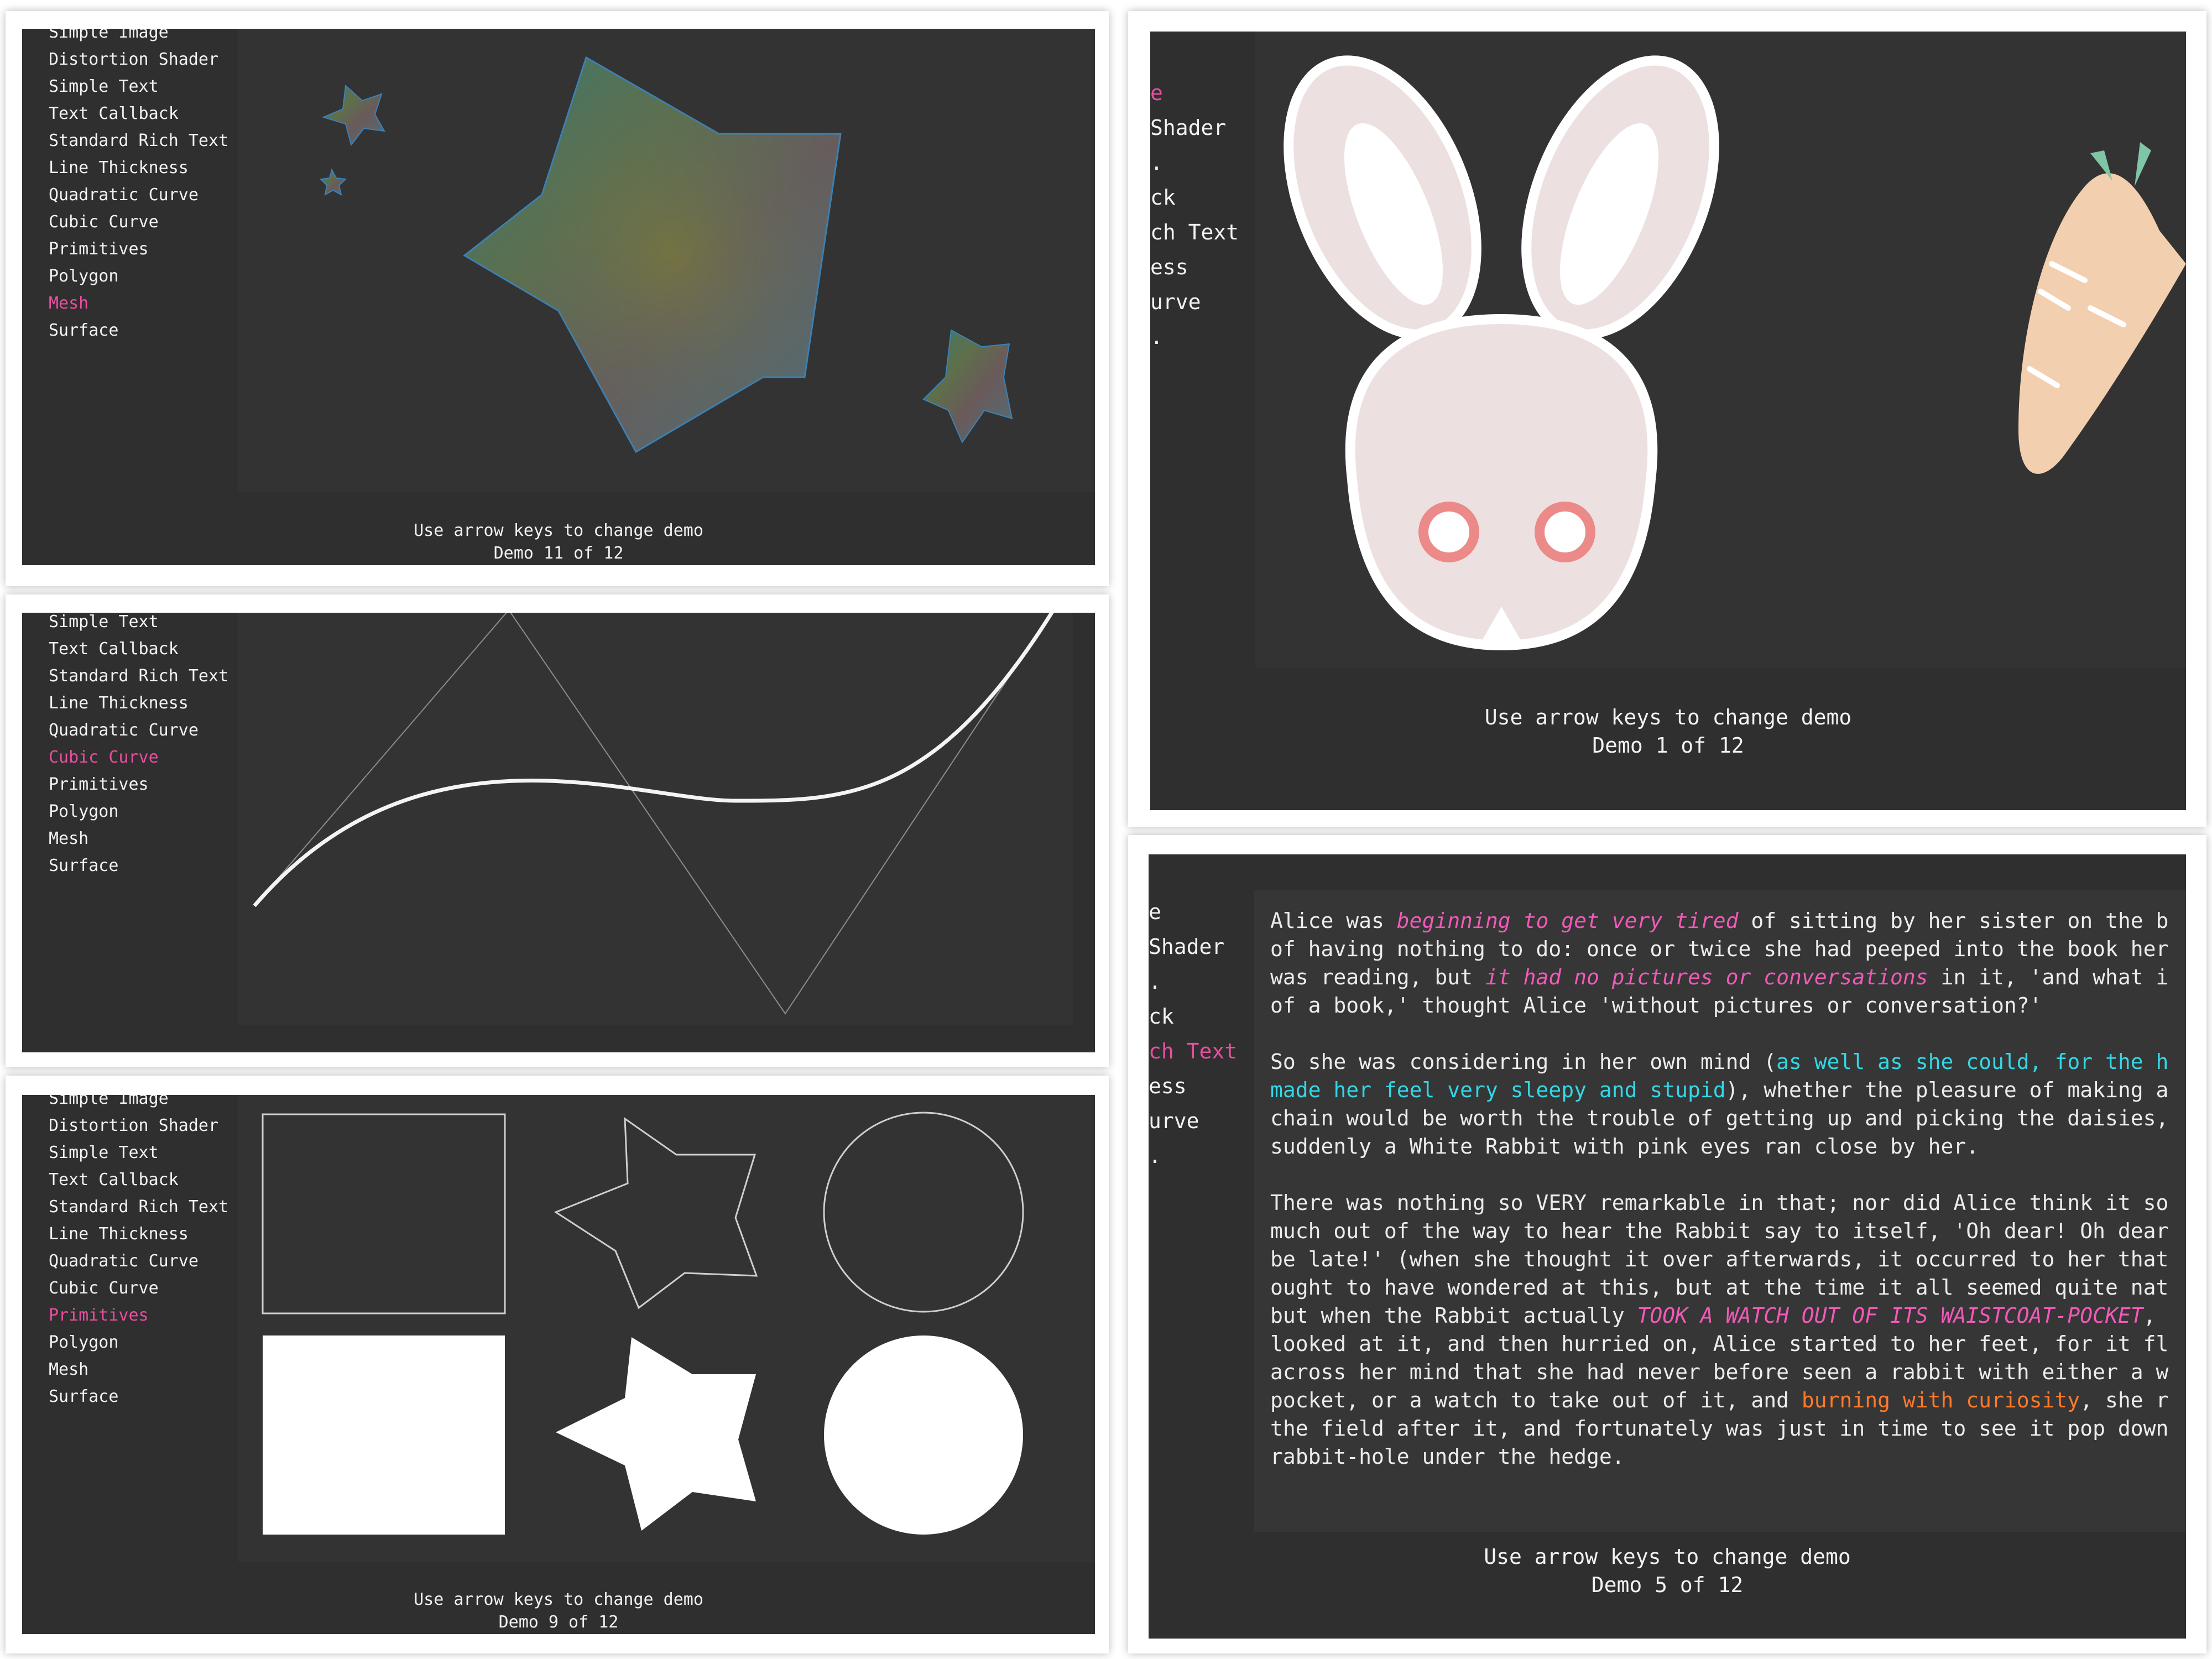 The width and height of the screenshot is (2212, 1659). Describe the element at coordinates (558, 553) in the screenshot. I see `footer-demo-counter: Demo 11 of 12` at that location.